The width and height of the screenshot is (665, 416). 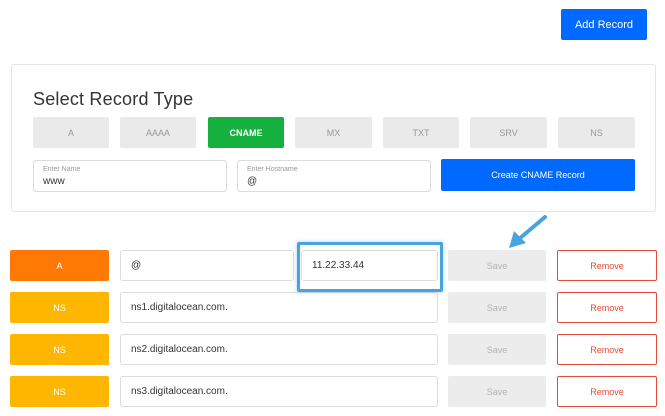 I want to click on arrow-annotation-icon, so click(x=528, y=231).